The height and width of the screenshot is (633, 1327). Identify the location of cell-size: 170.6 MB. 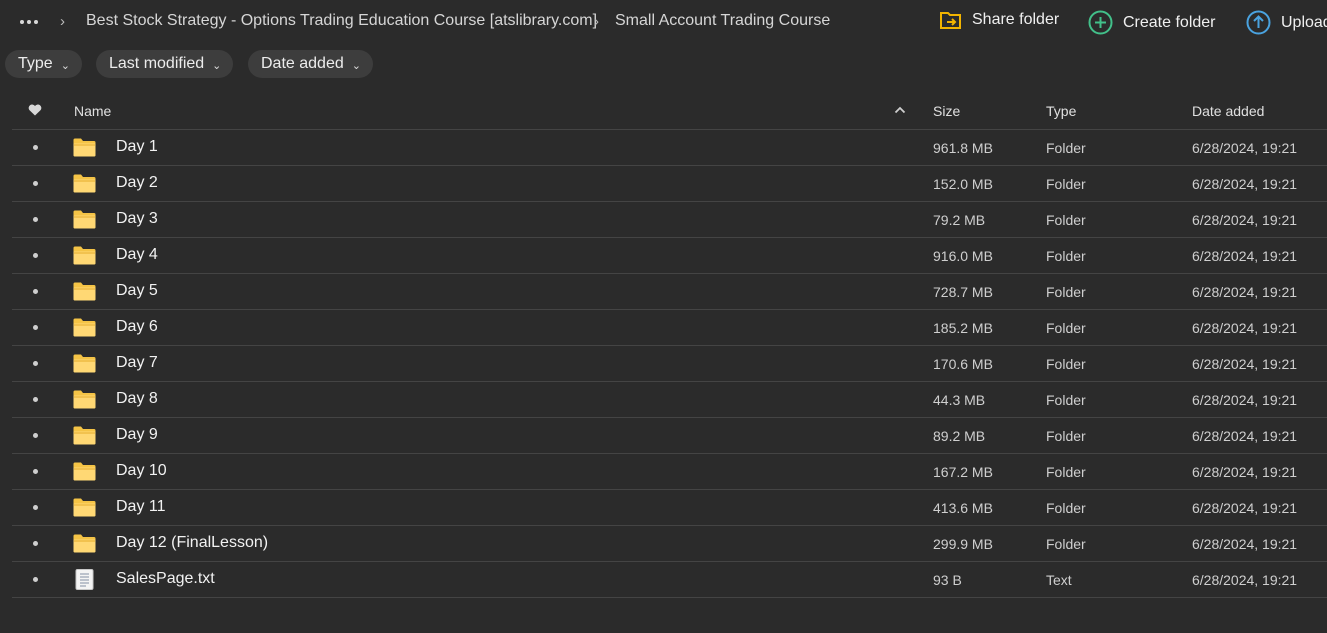
(963, 364).